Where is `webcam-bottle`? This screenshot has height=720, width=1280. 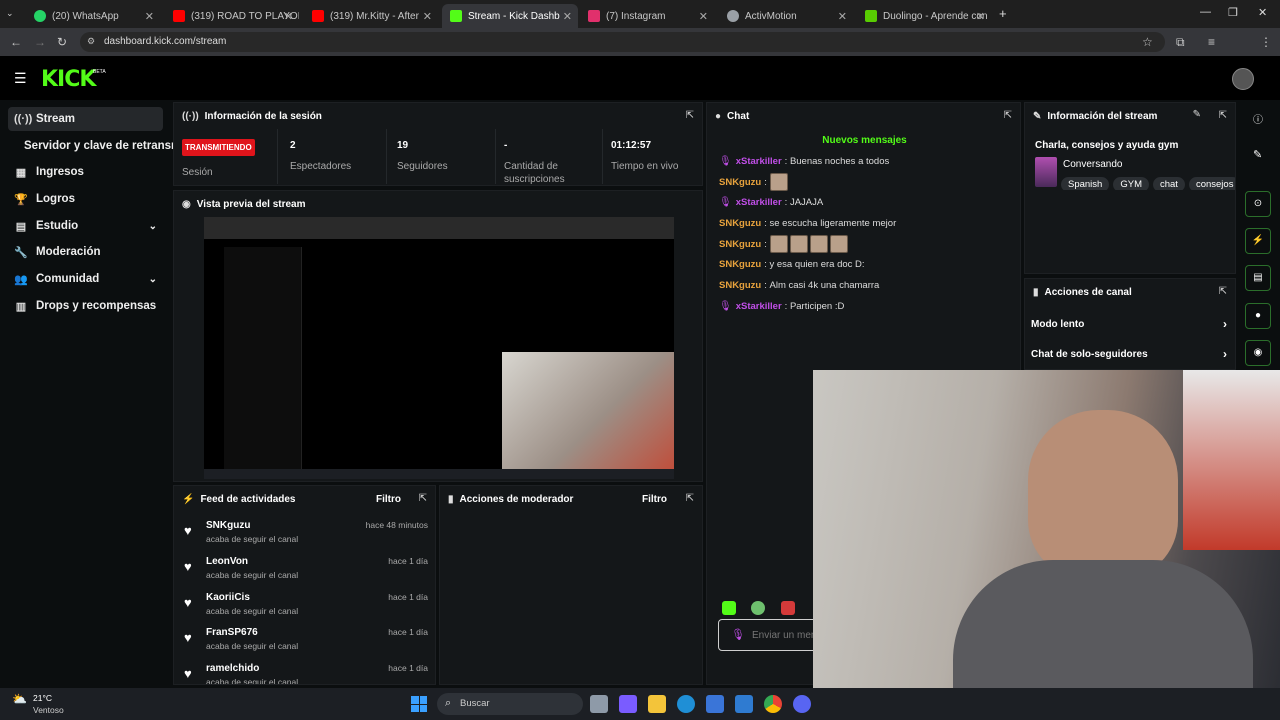
webcam-bottle is located at coordinates (1231, 460).